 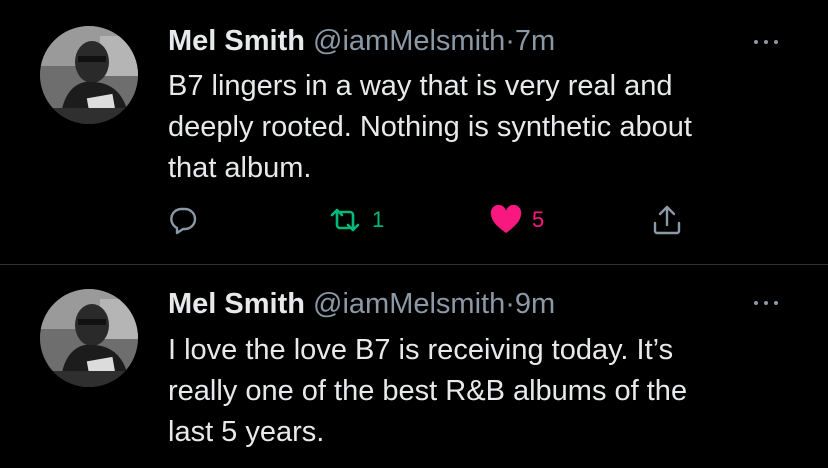 What do you see at coordinates (428, 391) in the screenshot?
I see `tweet-text-line: really one of the best R&B albums of the` at bounding box center [428, 391].